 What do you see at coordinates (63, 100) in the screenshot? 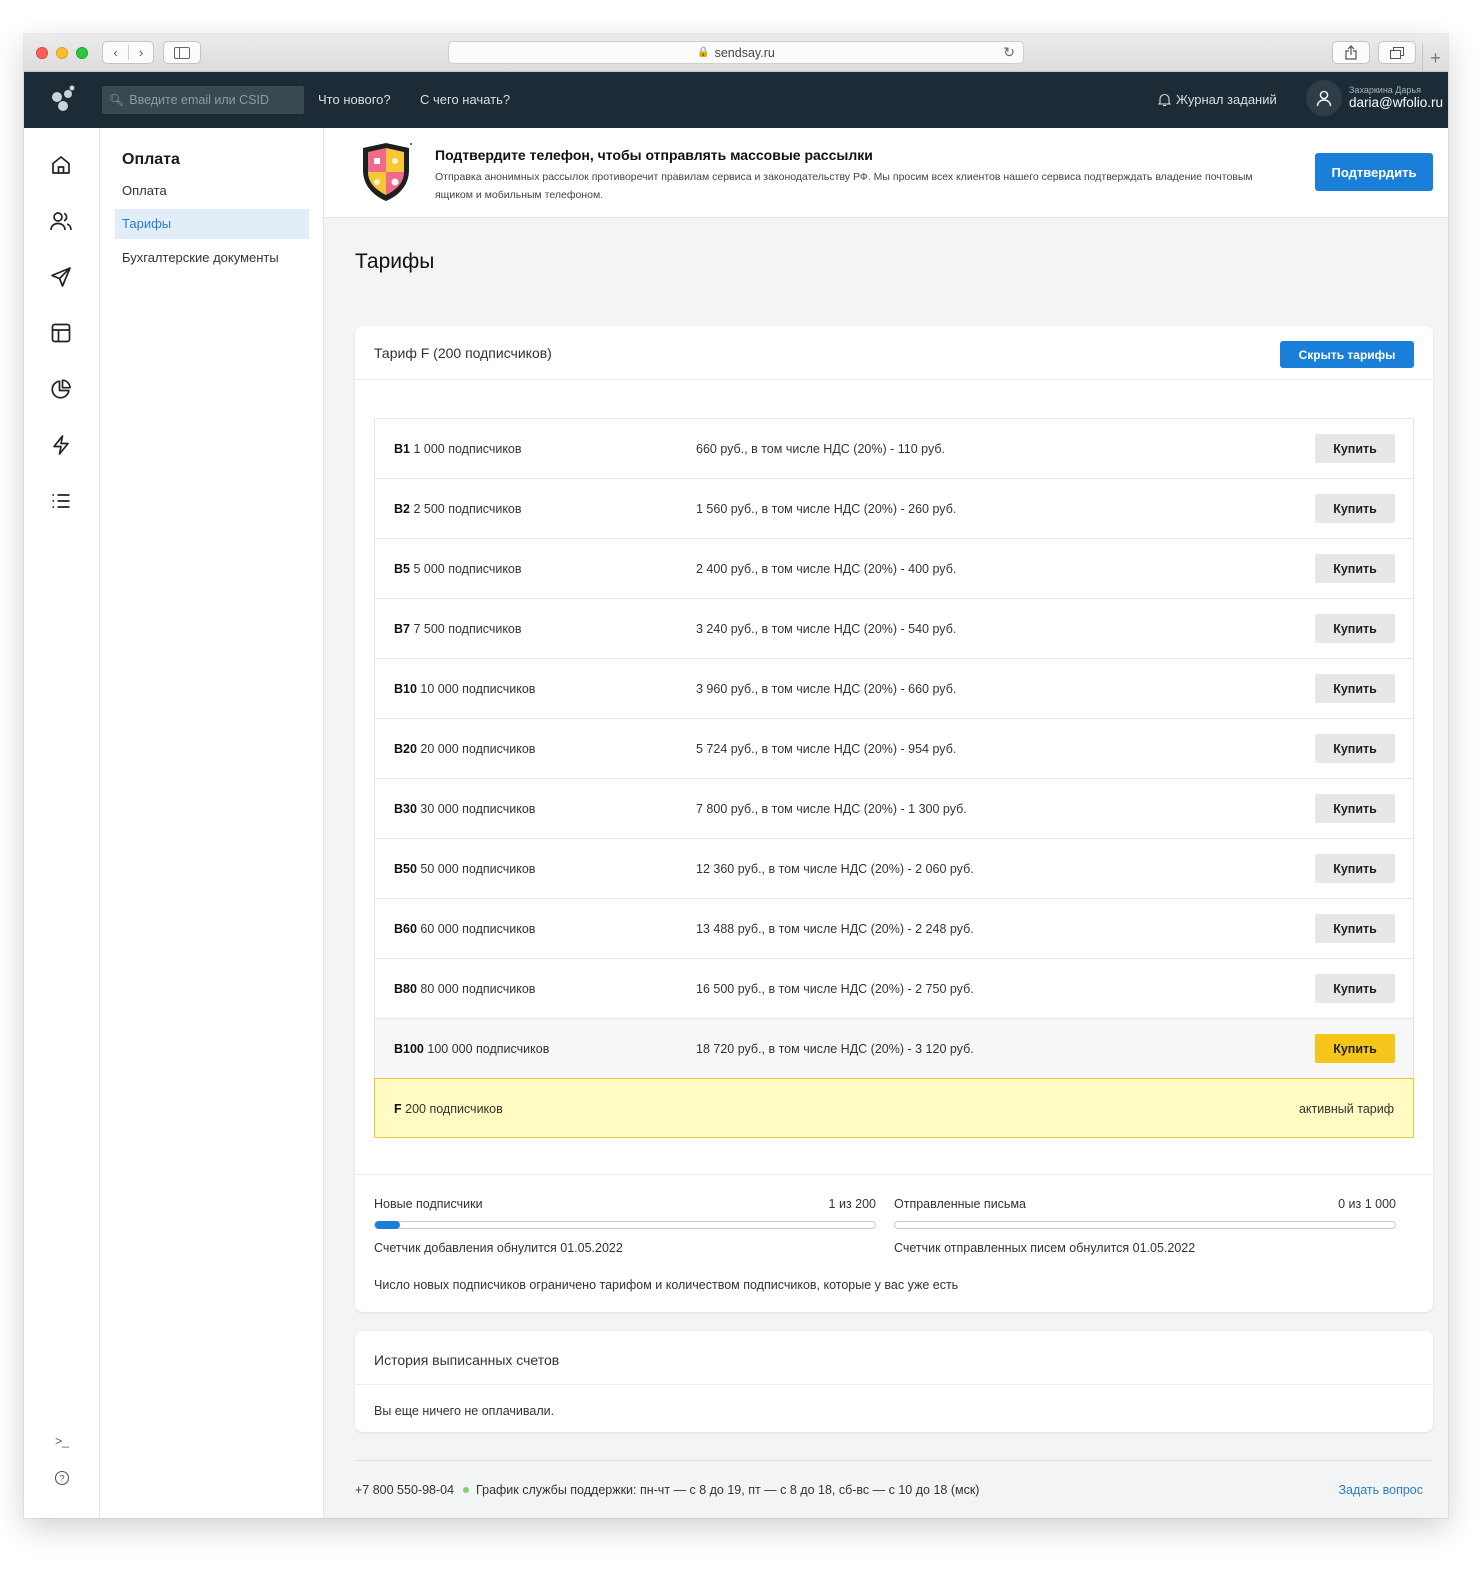
I see `sendsay-logo-icon` at bounding box center [63, 100].